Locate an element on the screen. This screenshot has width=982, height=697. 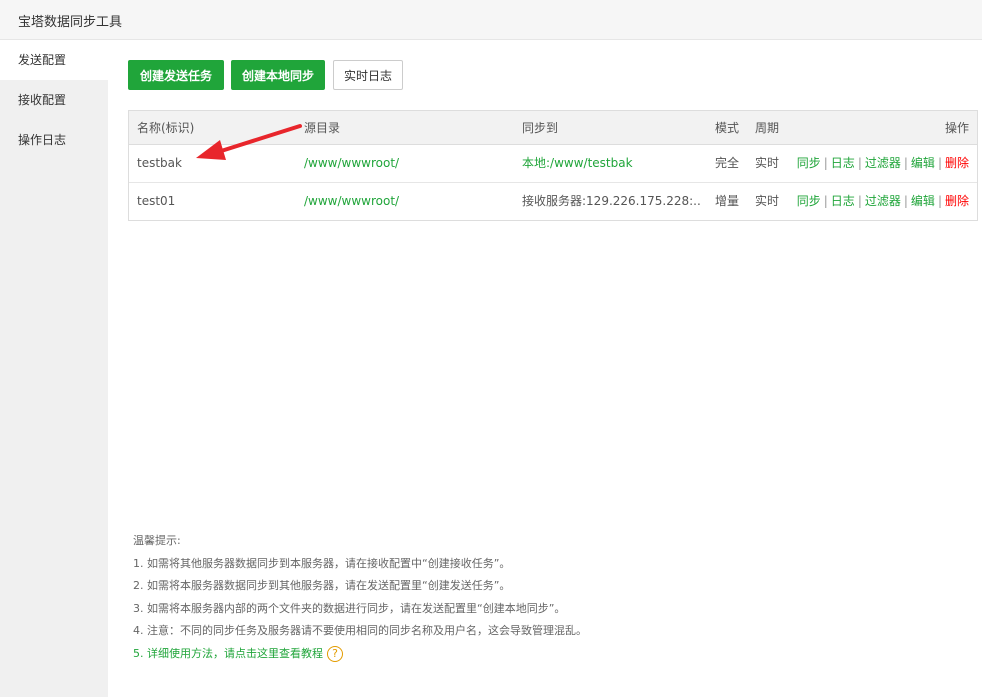
create-local-sync-button: 创建本地同步 is located at coordinates (278, 75).